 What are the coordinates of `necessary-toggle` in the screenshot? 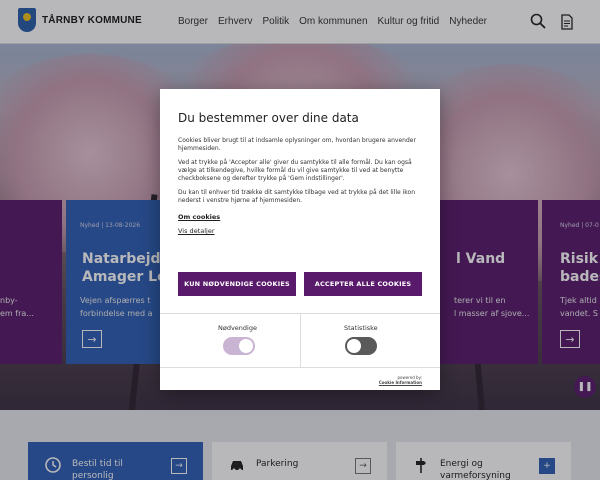 It's located at (239, 346).